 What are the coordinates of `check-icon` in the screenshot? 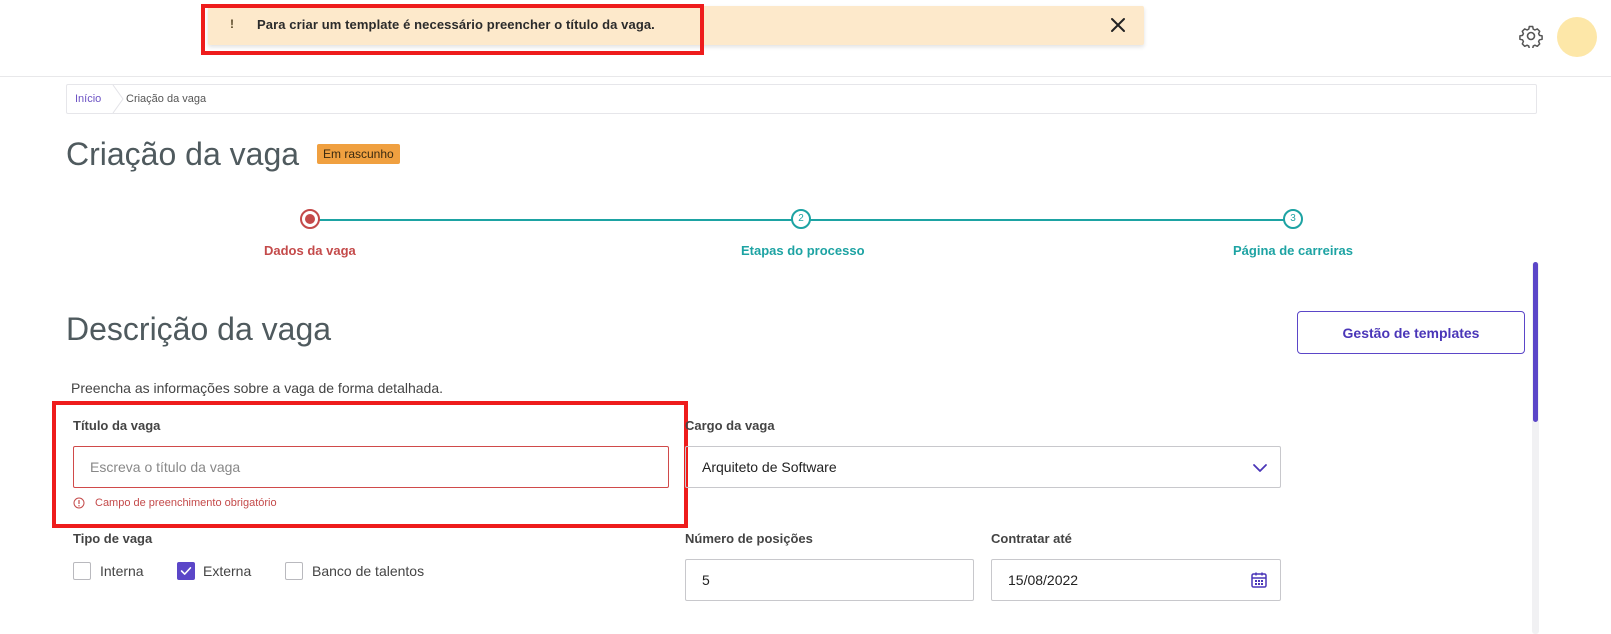 It's located at (186, 571).